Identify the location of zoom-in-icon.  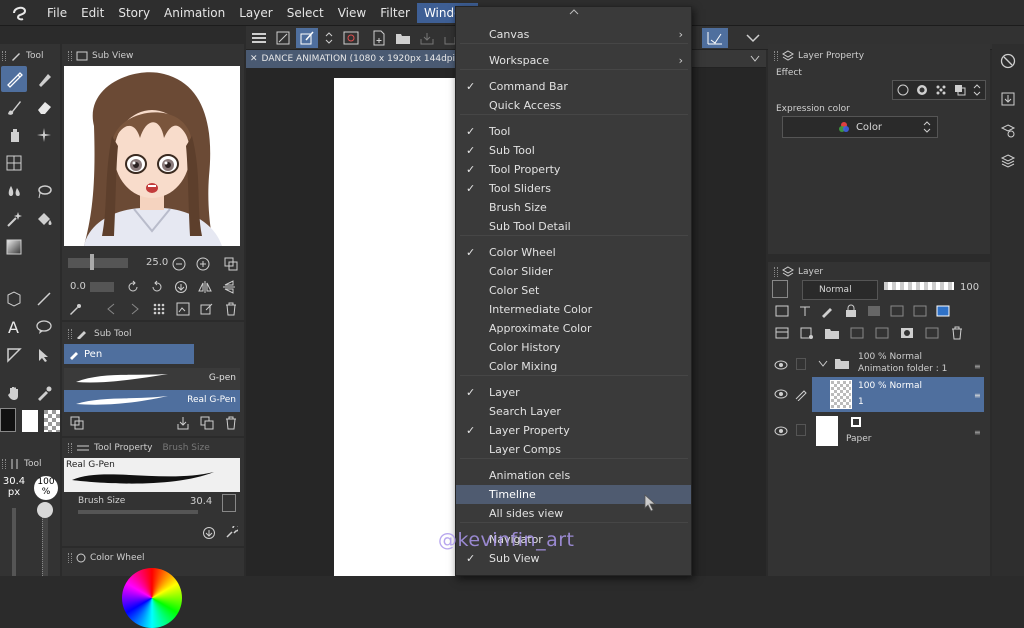
(203, 264).